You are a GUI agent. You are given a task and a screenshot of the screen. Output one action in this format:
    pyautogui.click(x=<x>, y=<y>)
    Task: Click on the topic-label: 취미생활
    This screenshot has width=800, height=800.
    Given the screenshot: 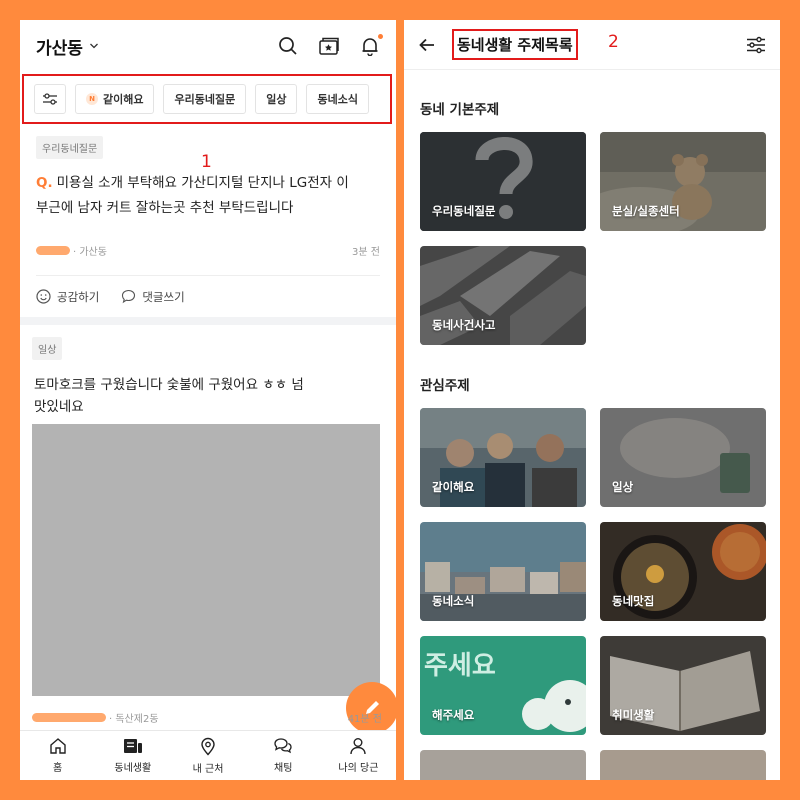 What is the action you would take?
    pyautogui.click(x=633, y=715)
    